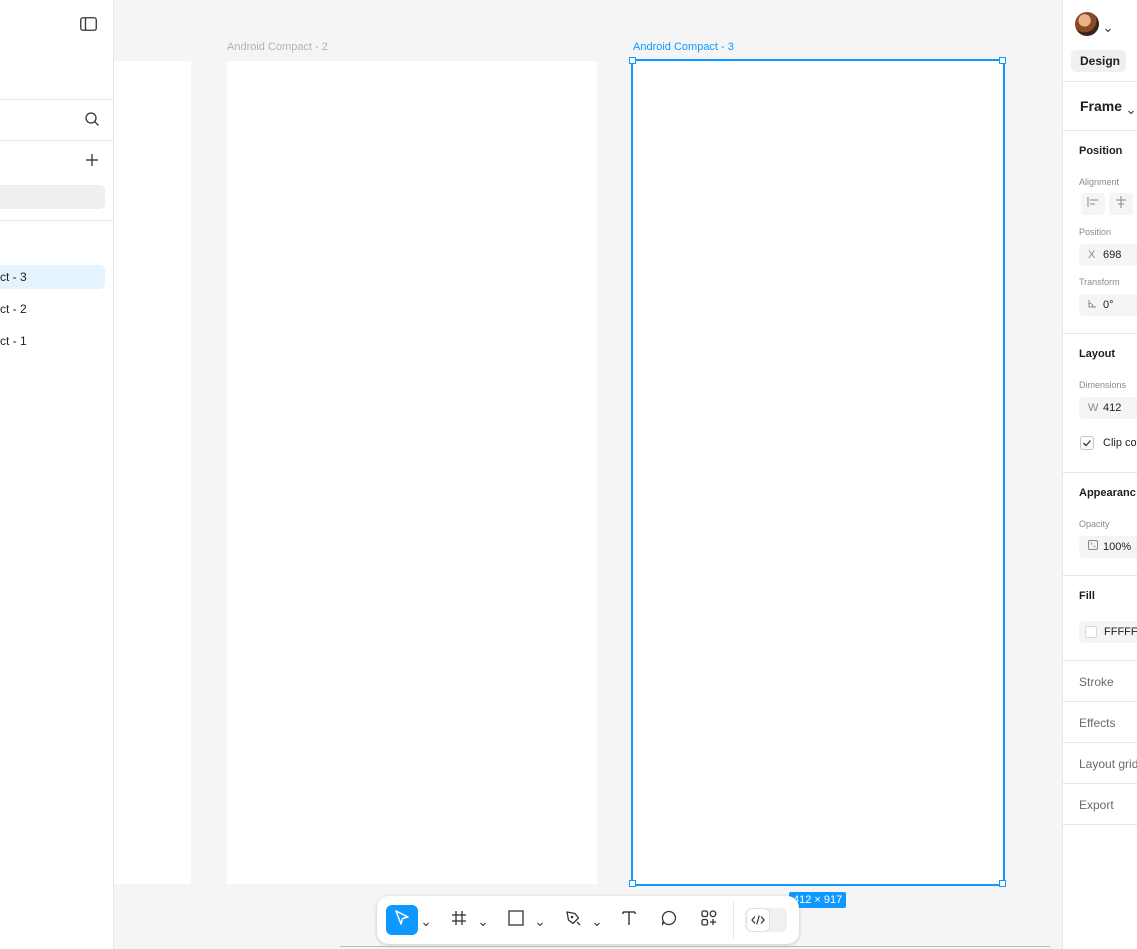 Image resolution: width=1137 pixels, height=949 pixels. I want to click on resize-handle-top-left, so click(632, 60).